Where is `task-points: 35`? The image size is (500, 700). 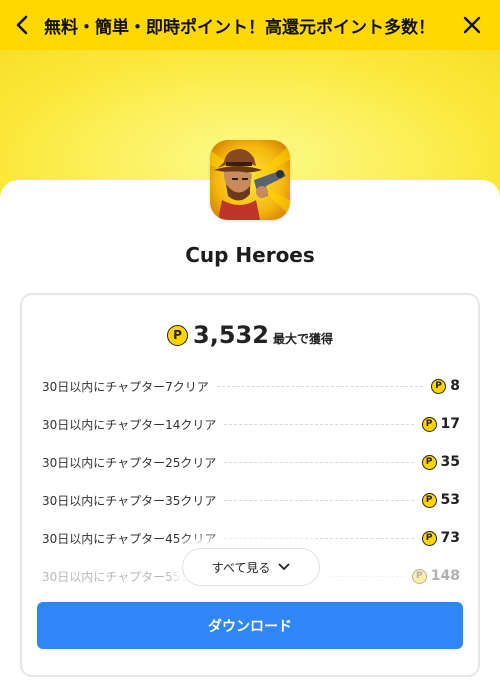
task-points: 35 is located at coordinates (450, 462).